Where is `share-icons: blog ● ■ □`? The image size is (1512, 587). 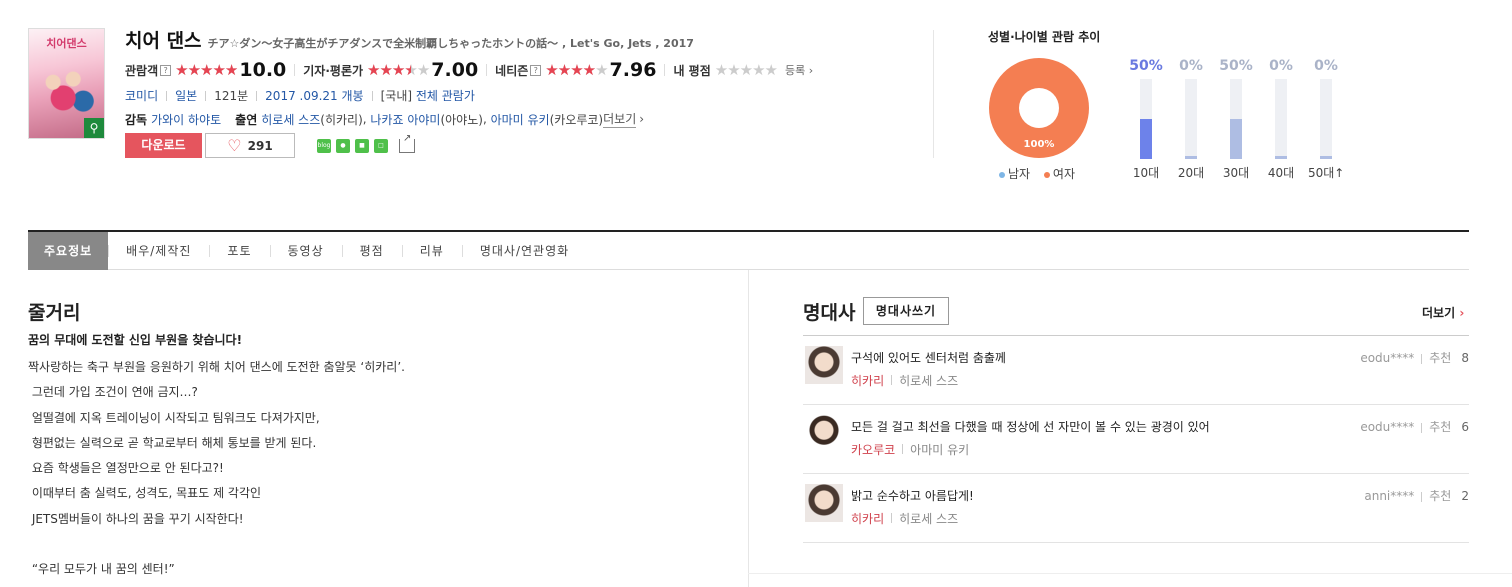 share-icons: blog ● ■ □ is located at coordinates (366, 143).